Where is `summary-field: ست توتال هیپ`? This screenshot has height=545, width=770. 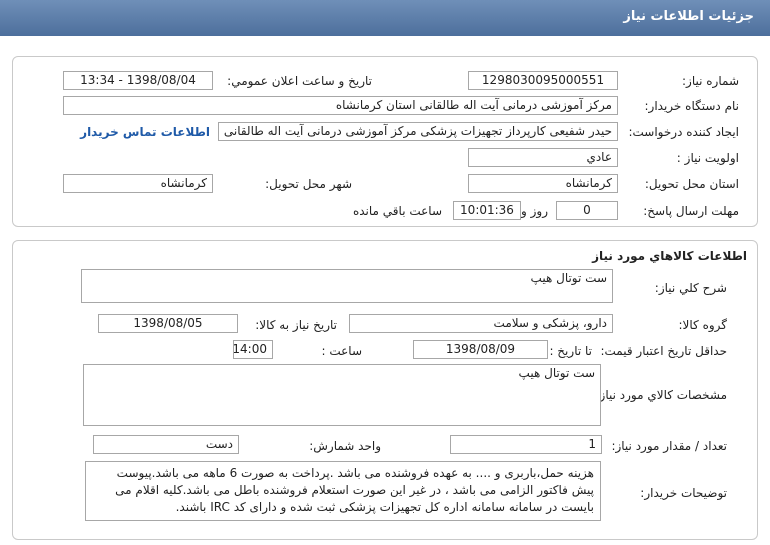
summary-field: ست توتال هیپ is located at coordinates (347, 286).